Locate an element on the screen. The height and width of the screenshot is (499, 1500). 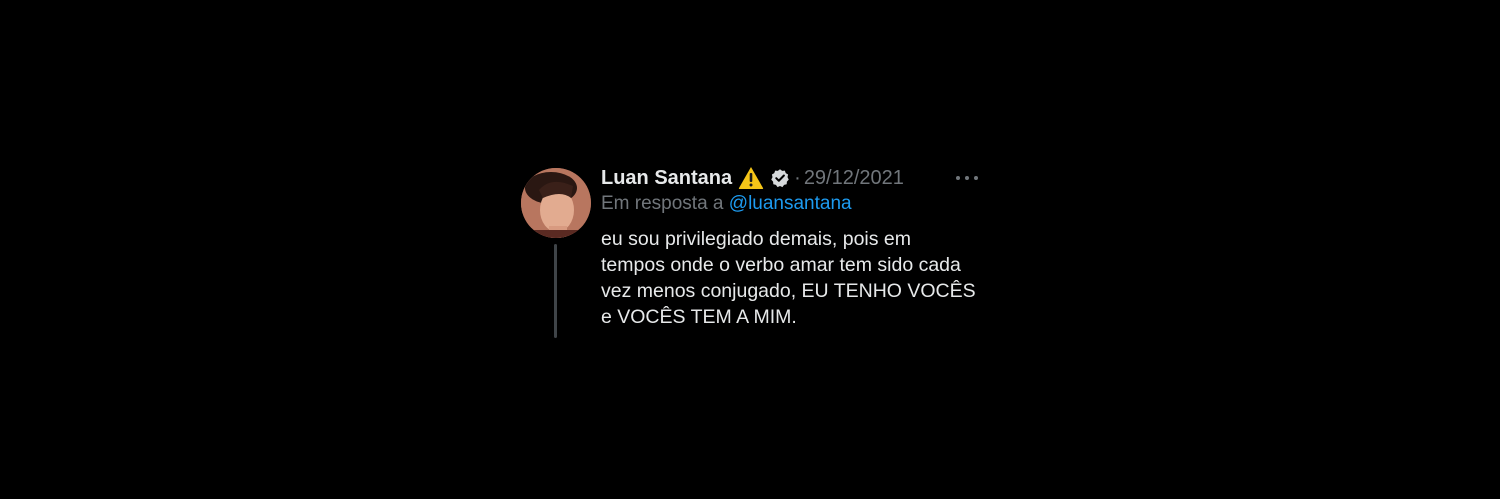
verified-badge-icon is located at coordinates (780, 178).